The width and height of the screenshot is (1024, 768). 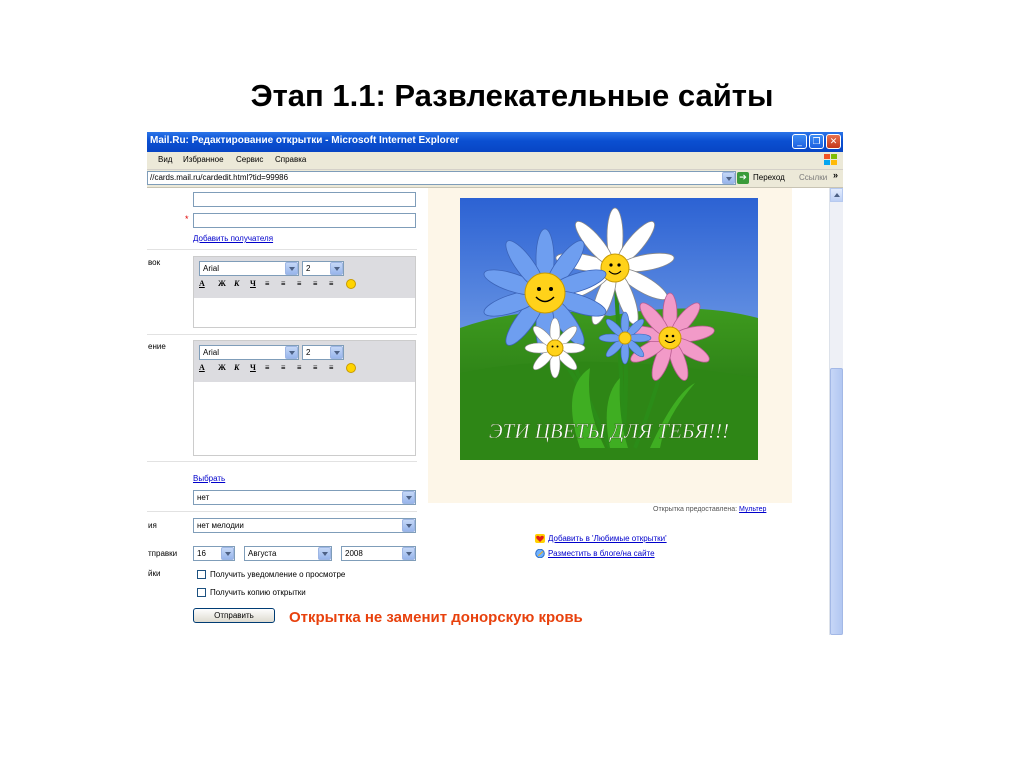 What do you see at coordinates (304, 497) in the screenshot?
I see `choose-select: нет` at bounding box center [304, 497].